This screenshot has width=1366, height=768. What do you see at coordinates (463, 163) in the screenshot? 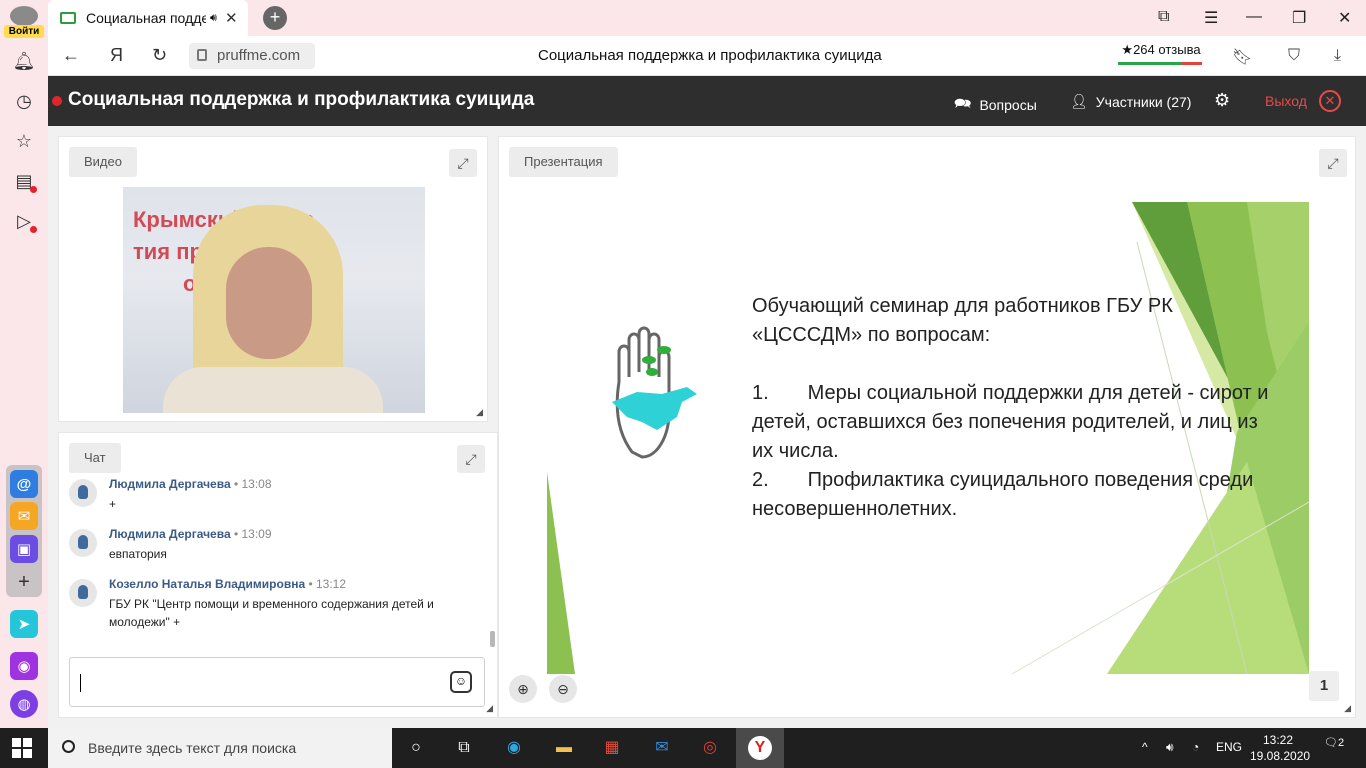
I see `expand-video-icon: ⤢` at bounding box center [463, 163].